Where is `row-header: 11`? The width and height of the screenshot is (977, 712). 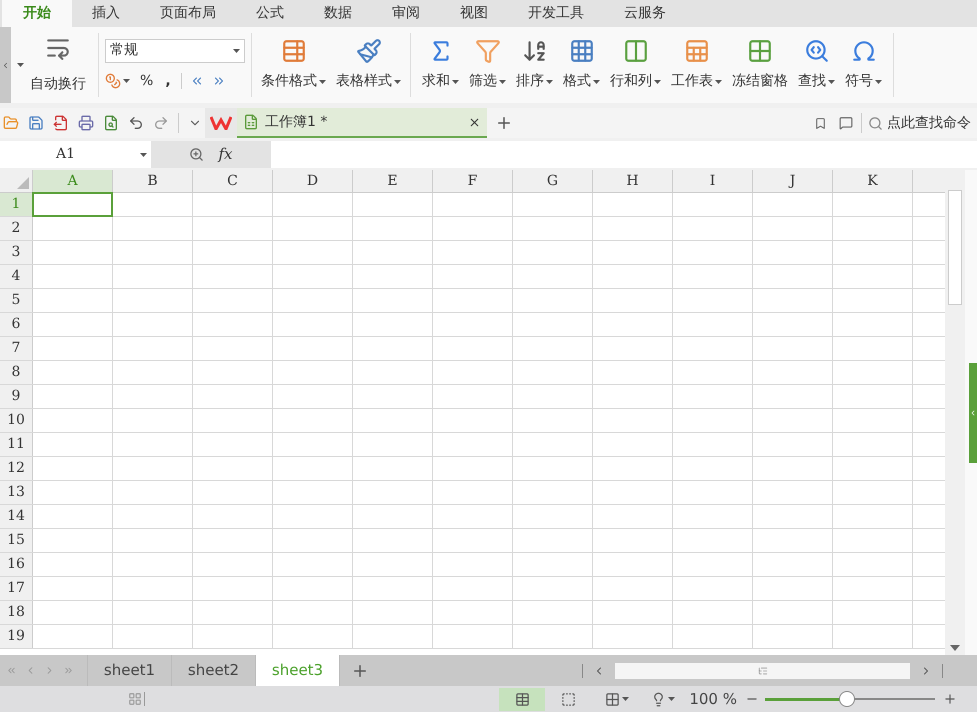 row-header: 11 is located at coordinates (16, 444).